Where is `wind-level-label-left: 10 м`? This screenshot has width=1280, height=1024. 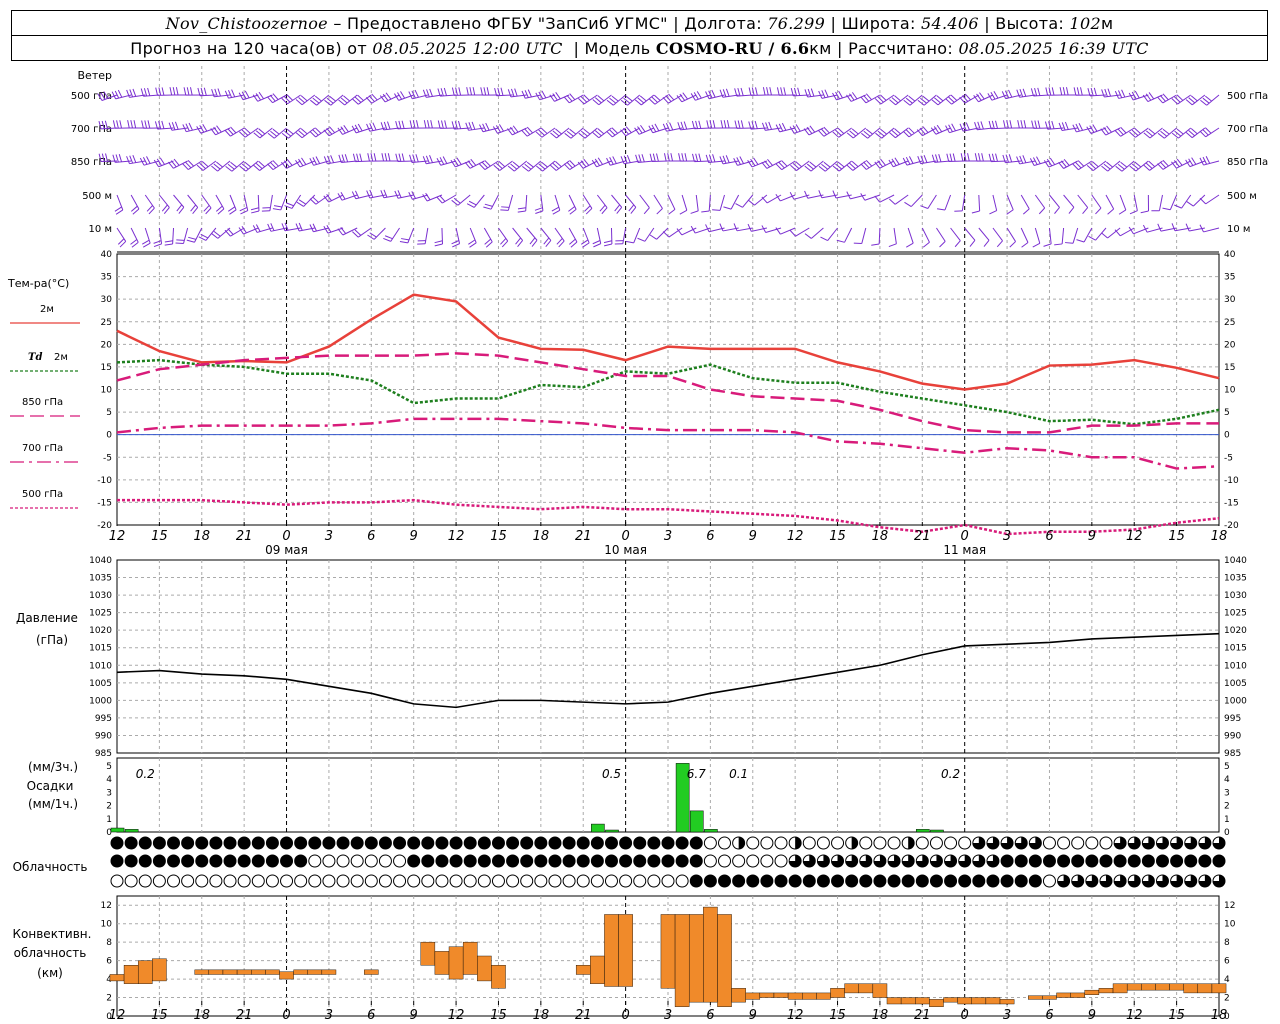 wind-level-label-left: 10 м is located at coordinates (100, 229).